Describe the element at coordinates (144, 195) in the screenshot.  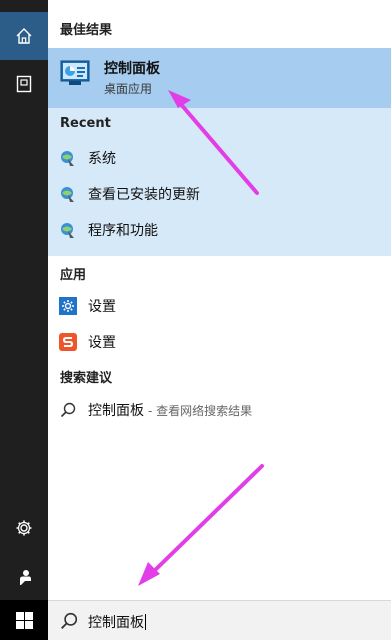
I see `recent-item-label: 查看已安装的更新` at that location.